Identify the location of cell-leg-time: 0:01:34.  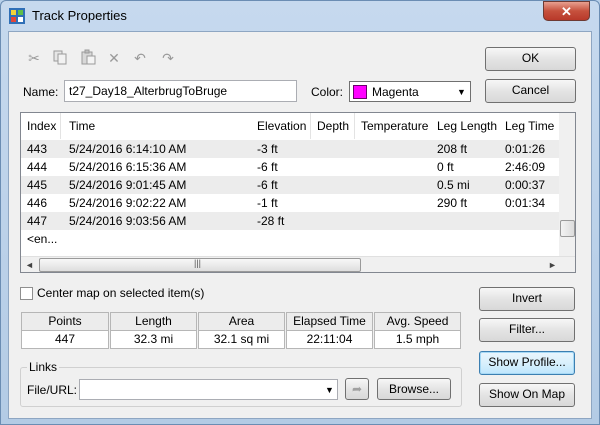
(525, 203).